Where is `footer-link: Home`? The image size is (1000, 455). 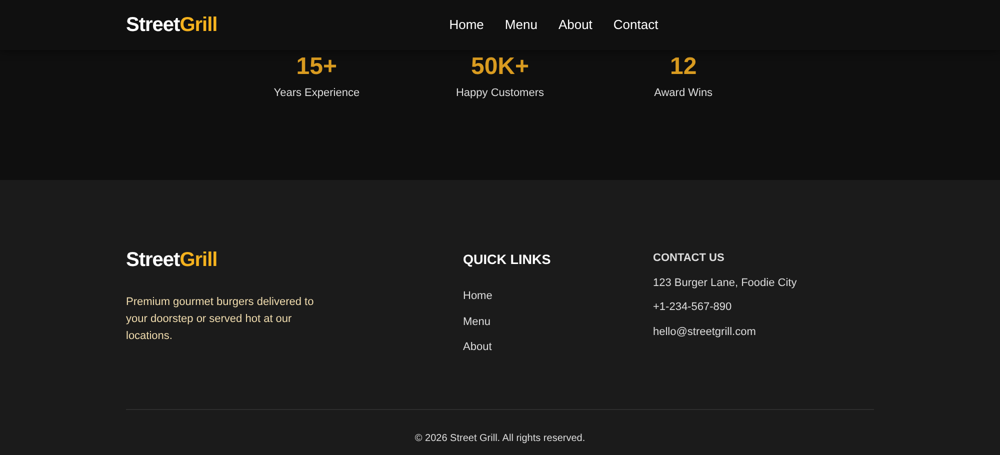
footer-link: Home is located at coordinates (477, 296).